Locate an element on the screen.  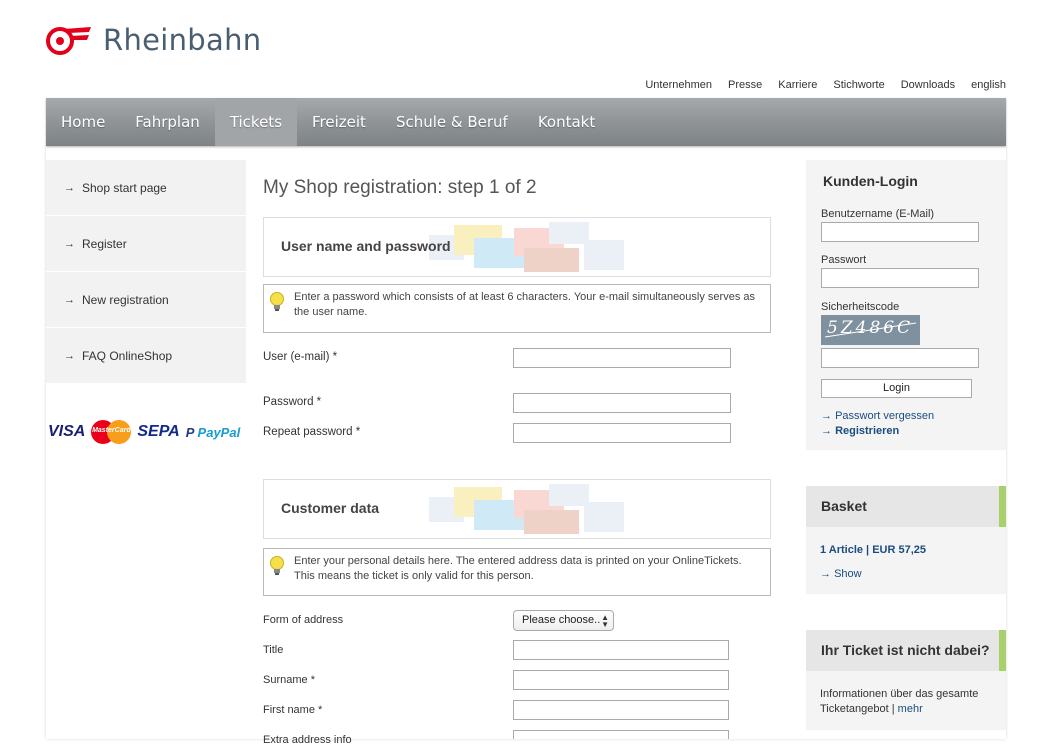
label-surname: Surname * is located at coordinates (289, 680).